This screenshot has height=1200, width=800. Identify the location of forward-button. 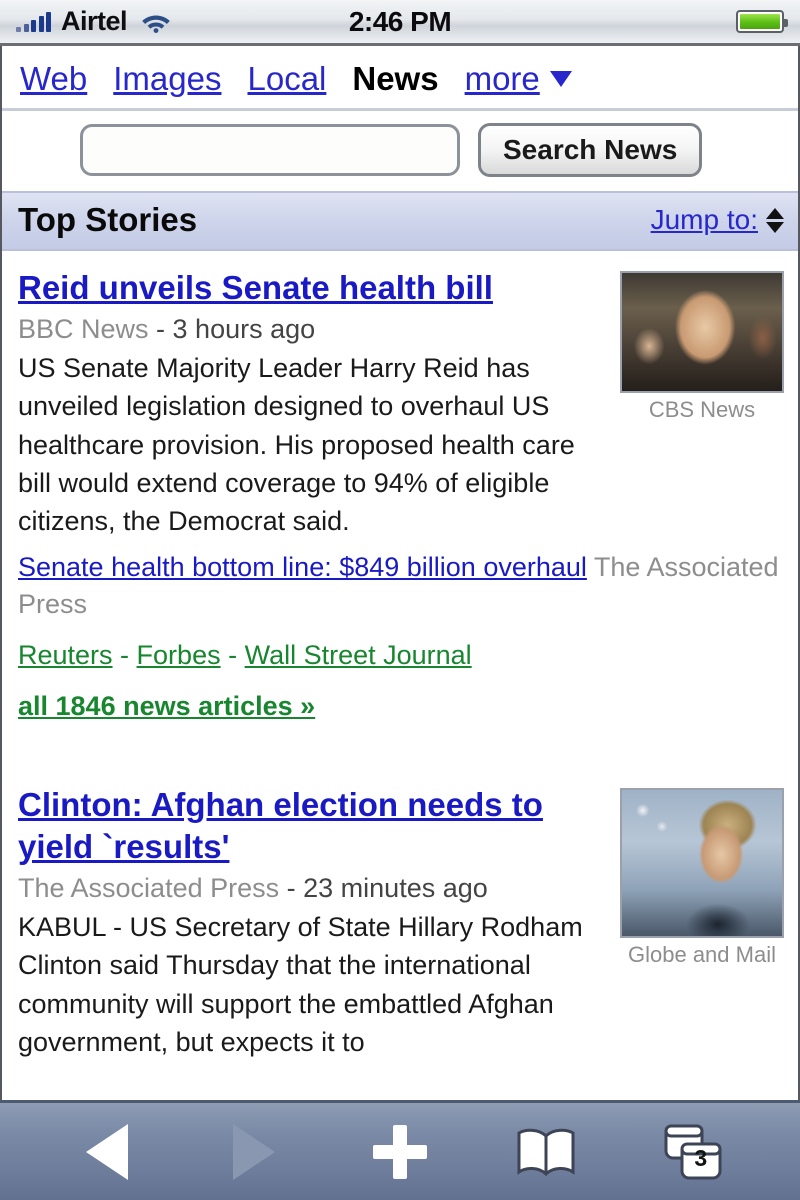
(254, 1152).